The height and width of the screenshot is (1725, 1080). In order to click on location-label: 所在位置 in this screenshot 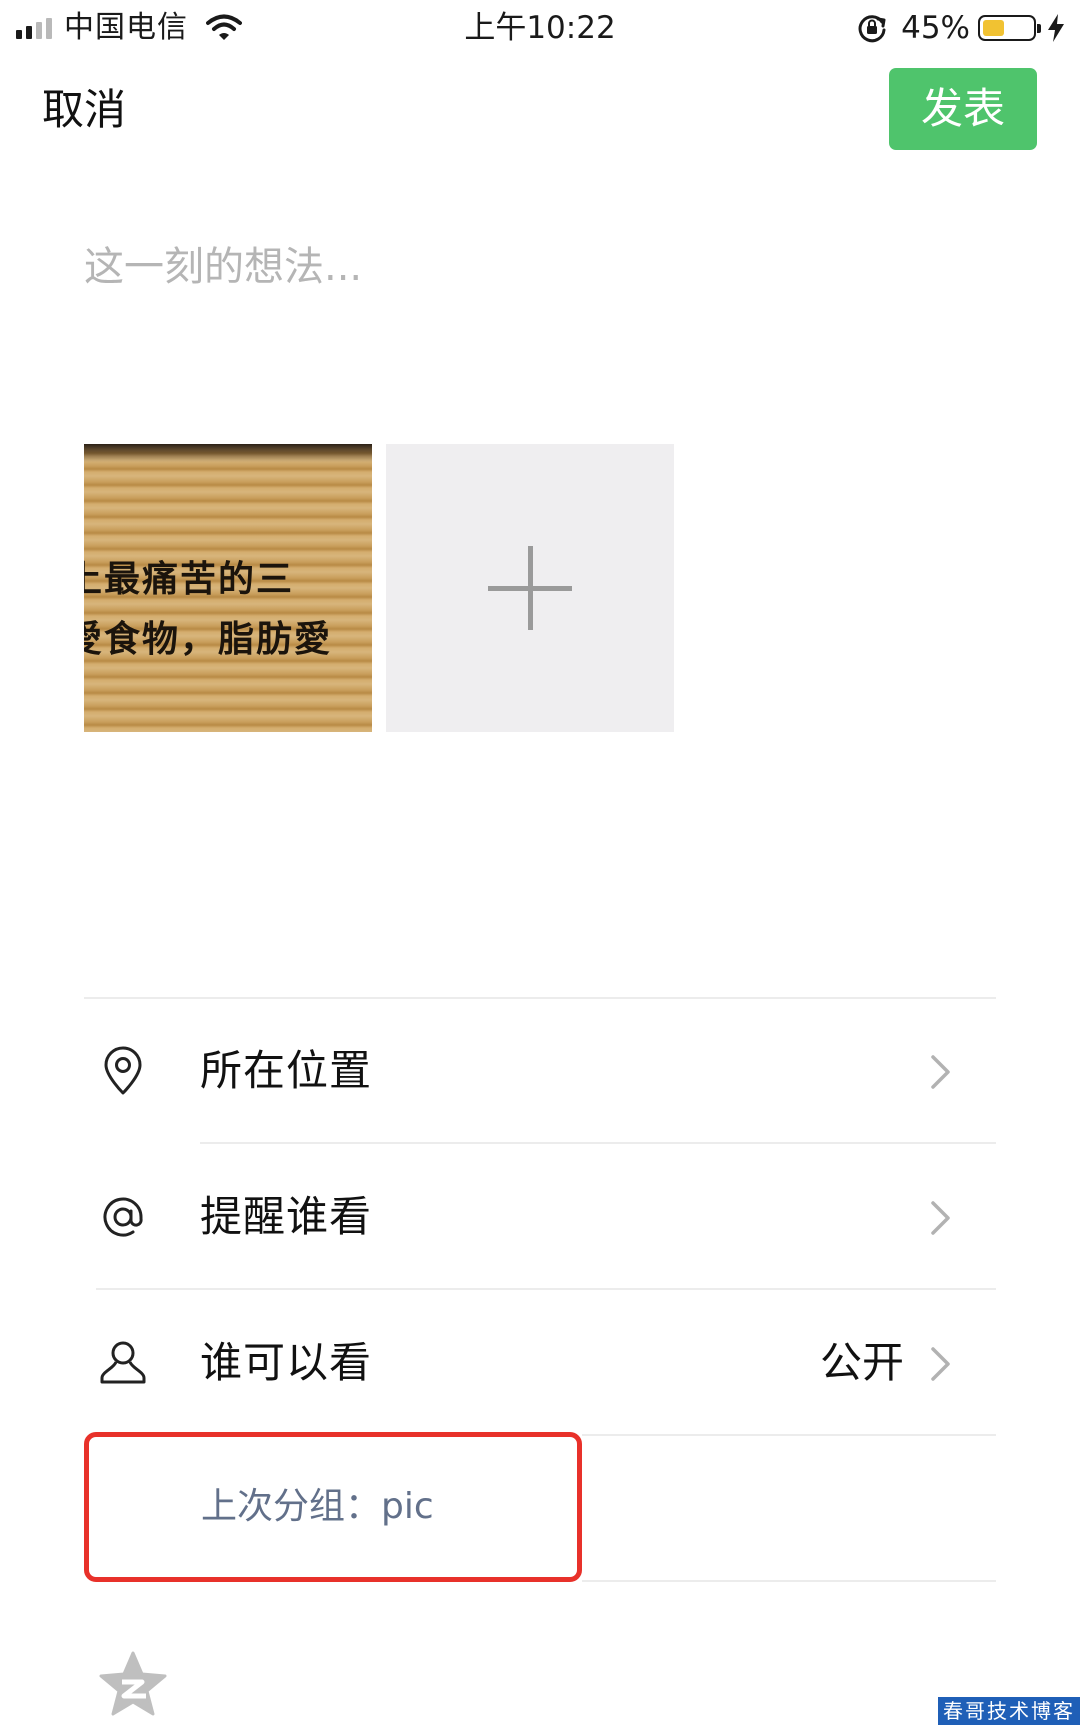, I will do `click(286, 1070)`.